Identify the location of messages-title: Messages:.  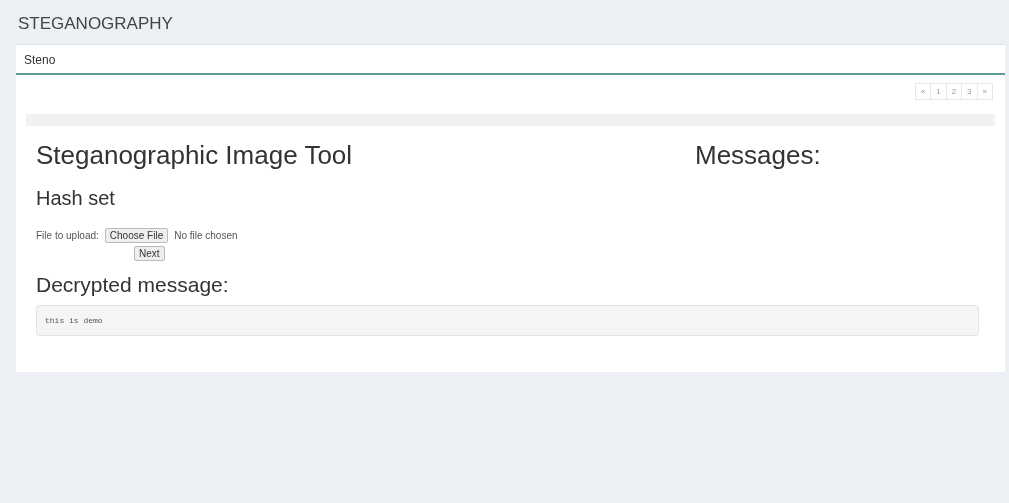
(758, 155).